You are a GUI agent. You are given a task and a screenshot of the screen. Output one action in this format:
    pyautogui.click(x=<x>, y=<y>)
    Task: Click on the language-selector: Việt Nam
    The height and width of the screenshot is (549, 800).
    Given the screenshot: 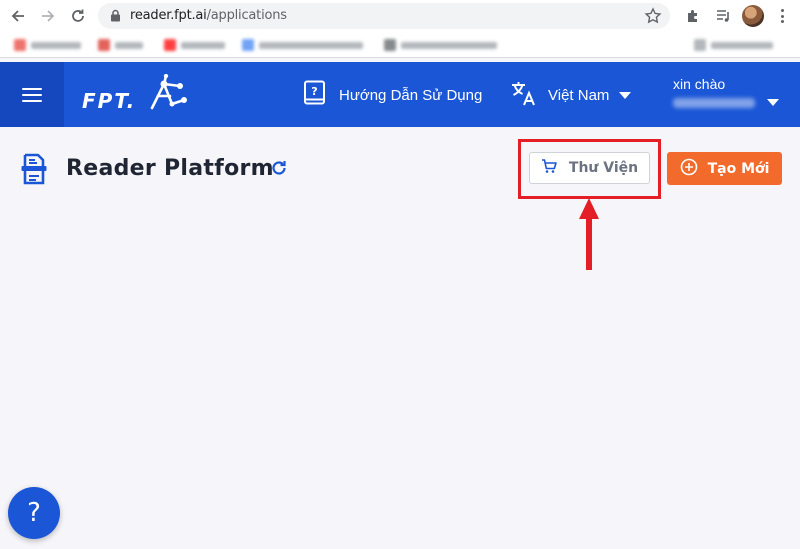 What is the action you would take?
    pyautogui.click(x=571, y=95)
    